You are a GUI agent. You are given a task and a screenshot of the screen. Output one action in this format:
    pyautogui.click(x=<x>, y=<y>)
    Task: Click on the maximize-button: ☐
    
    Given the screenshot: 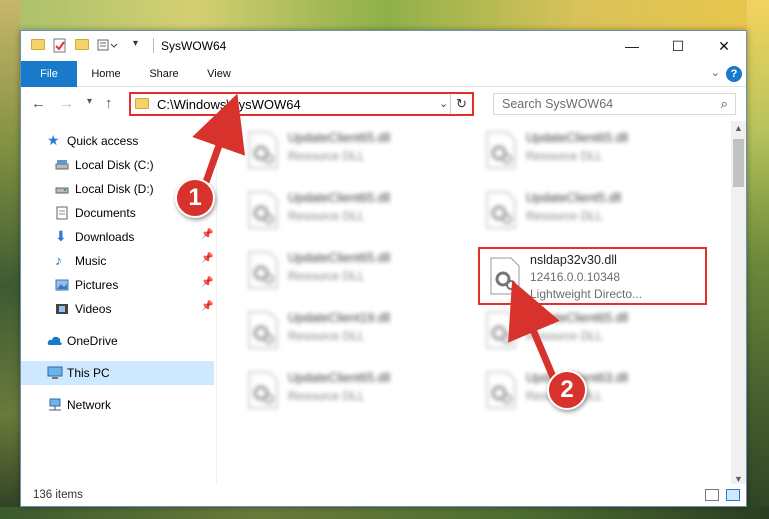 What is the action you would take?
    pyautogui.click(x=678, y=46)
    